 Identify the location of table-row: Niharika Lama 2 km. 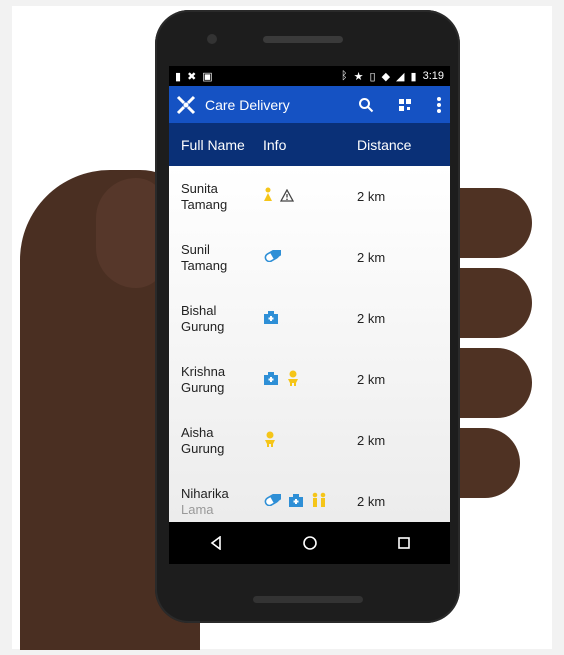
(309, 496).